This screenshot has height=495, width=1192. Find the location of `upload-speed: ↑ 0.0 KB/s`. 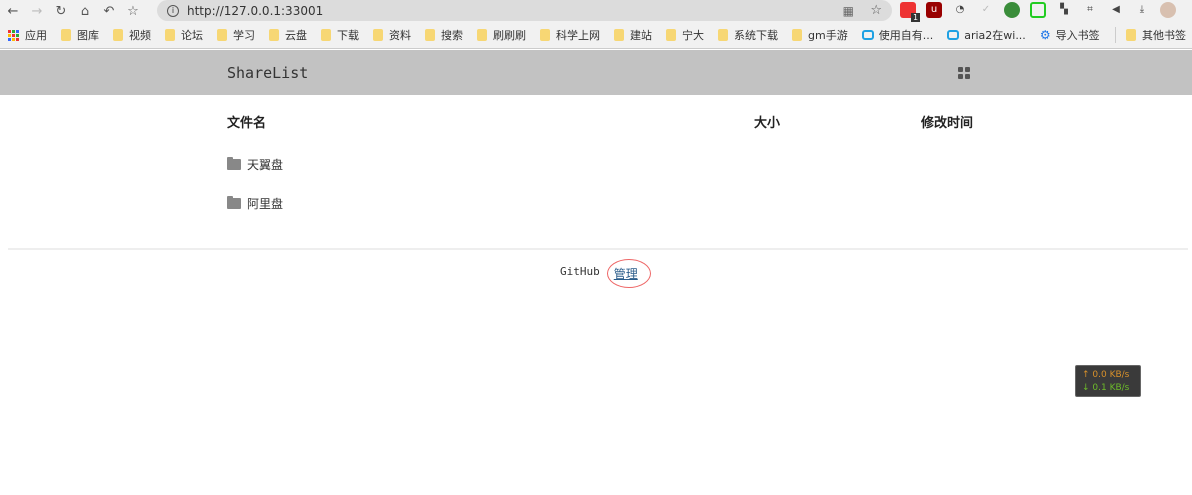

upload-speed: ↑ 0.0 KB/s is located at coordinates (1106, 375).